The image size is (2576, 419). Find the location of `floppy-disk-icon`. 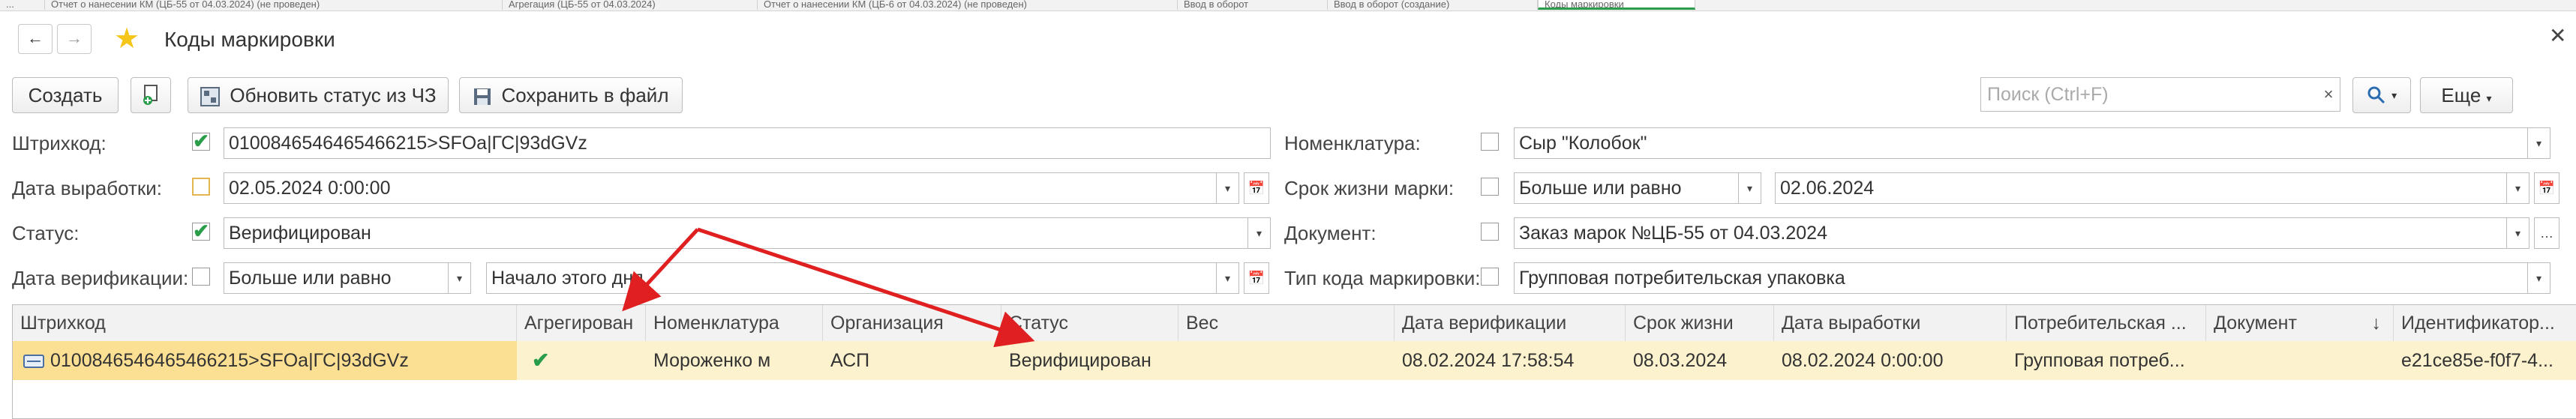

floppy-disk-icon is located at coordinates (482, 97).